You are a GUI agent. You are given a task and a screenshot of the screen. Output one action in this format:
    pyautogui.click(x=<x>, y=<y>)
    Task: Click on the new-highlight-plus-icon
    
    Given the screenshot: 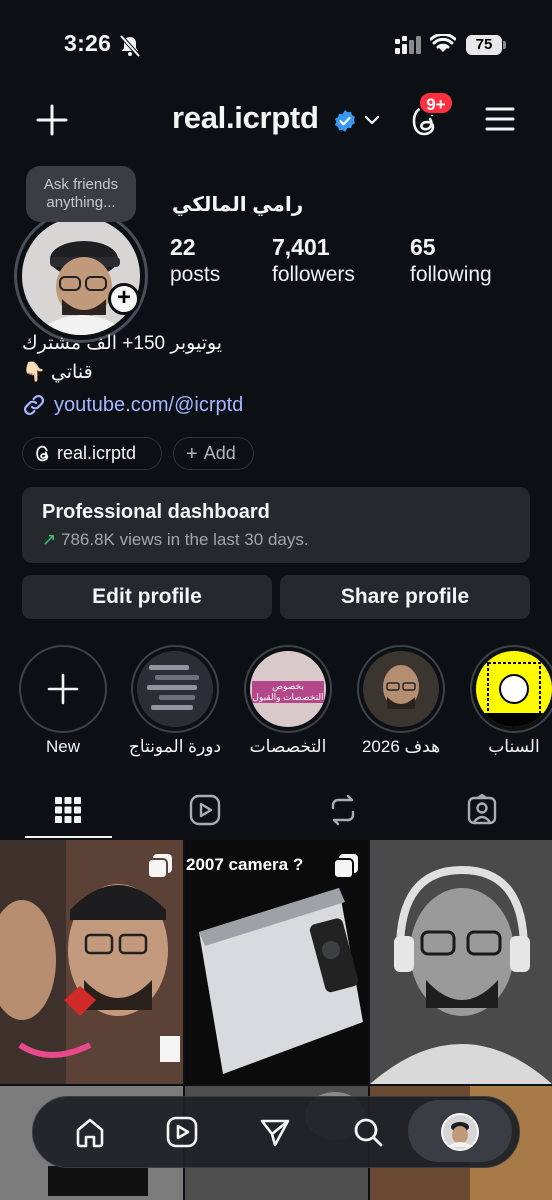 What is the action you would take?
    pyautogui.click(x=63, y=689)
    